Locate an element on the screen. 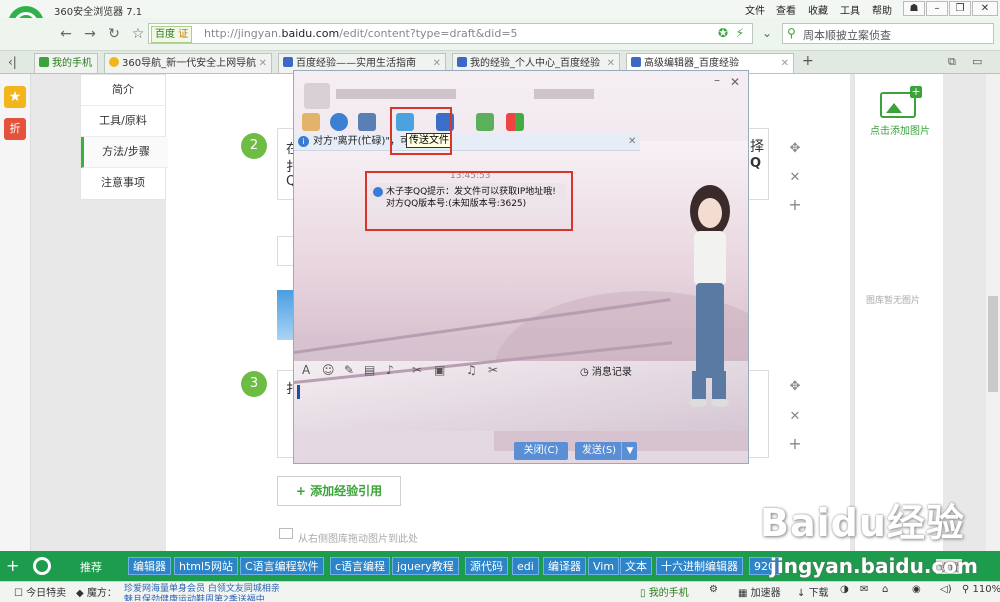 Image resolution: width=1000 pixels, height=602 pixels. menu-favorites: 收藏 is located at coordinates (818, 9).